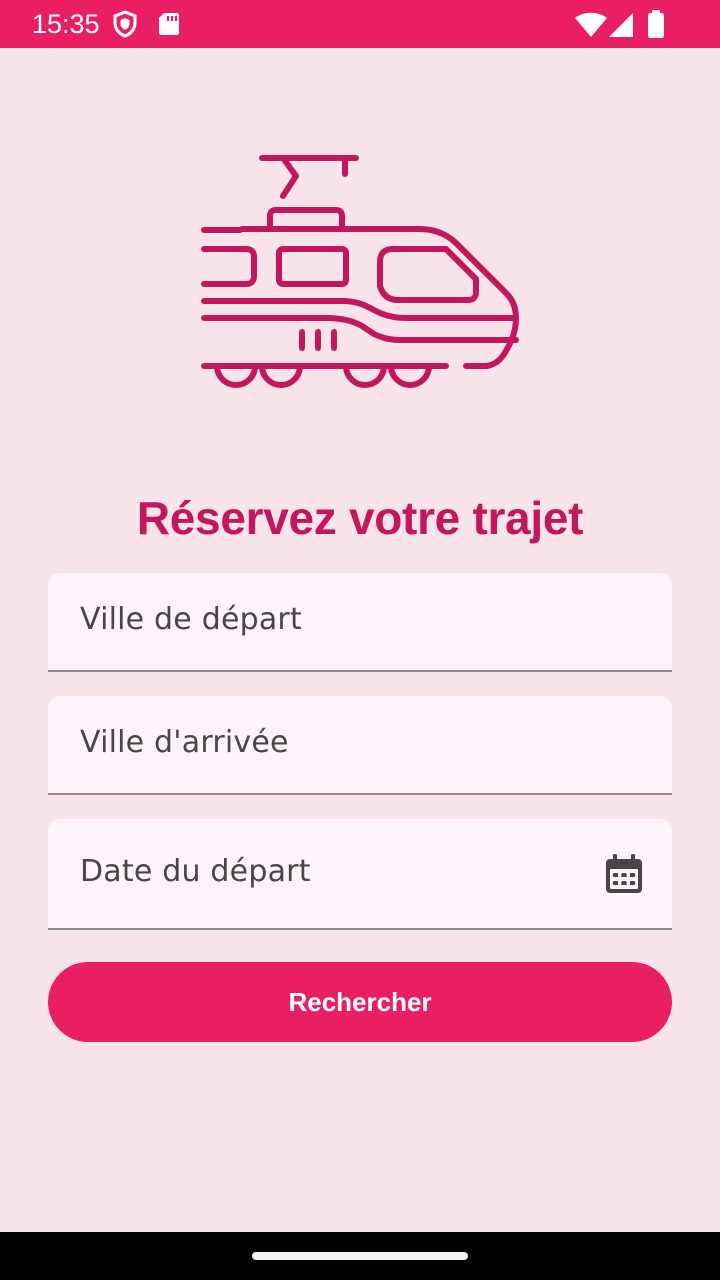 Image resolution: width=720 pixels, height=1280 pixels. What do you see at coordinates (360, 24) in the screenshot?
I see `status-bar: 15:35` at bounding box center [360, 24].